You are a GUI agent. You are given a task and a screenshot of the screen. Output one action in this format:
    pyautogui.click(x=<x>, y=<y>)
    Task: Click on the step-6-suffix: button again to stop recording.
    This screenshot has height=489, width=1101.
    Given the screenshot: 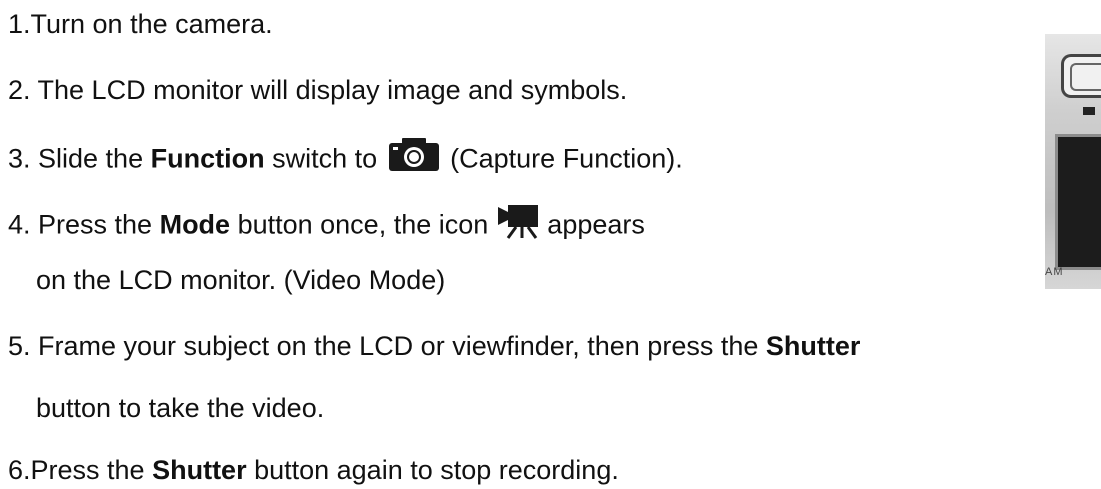 What is the action you would take?
    pyautogui.click(x=432, y=470)
    